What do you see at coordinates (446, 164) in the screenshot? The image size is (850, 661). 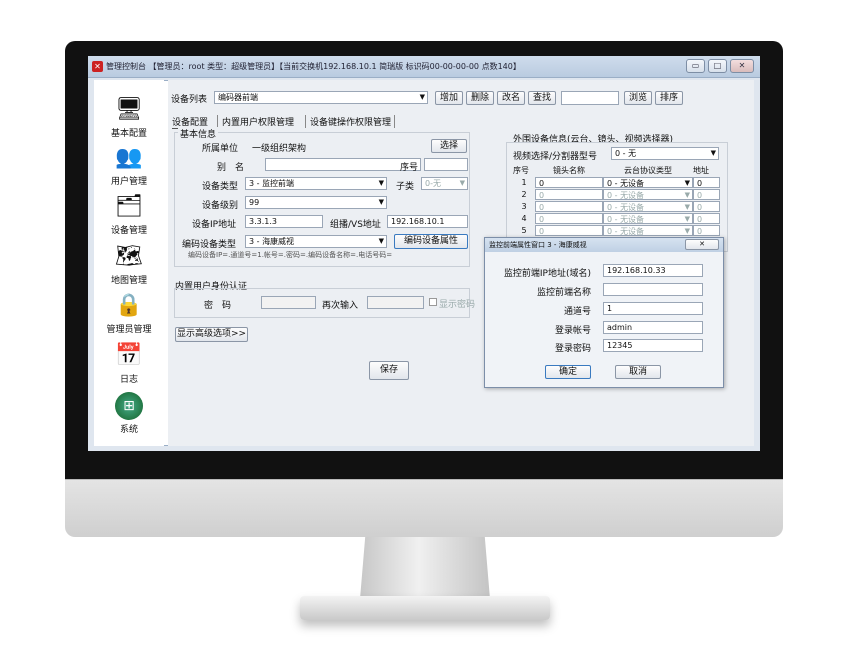 I see `seq-input` at bounding box center [446, 164].